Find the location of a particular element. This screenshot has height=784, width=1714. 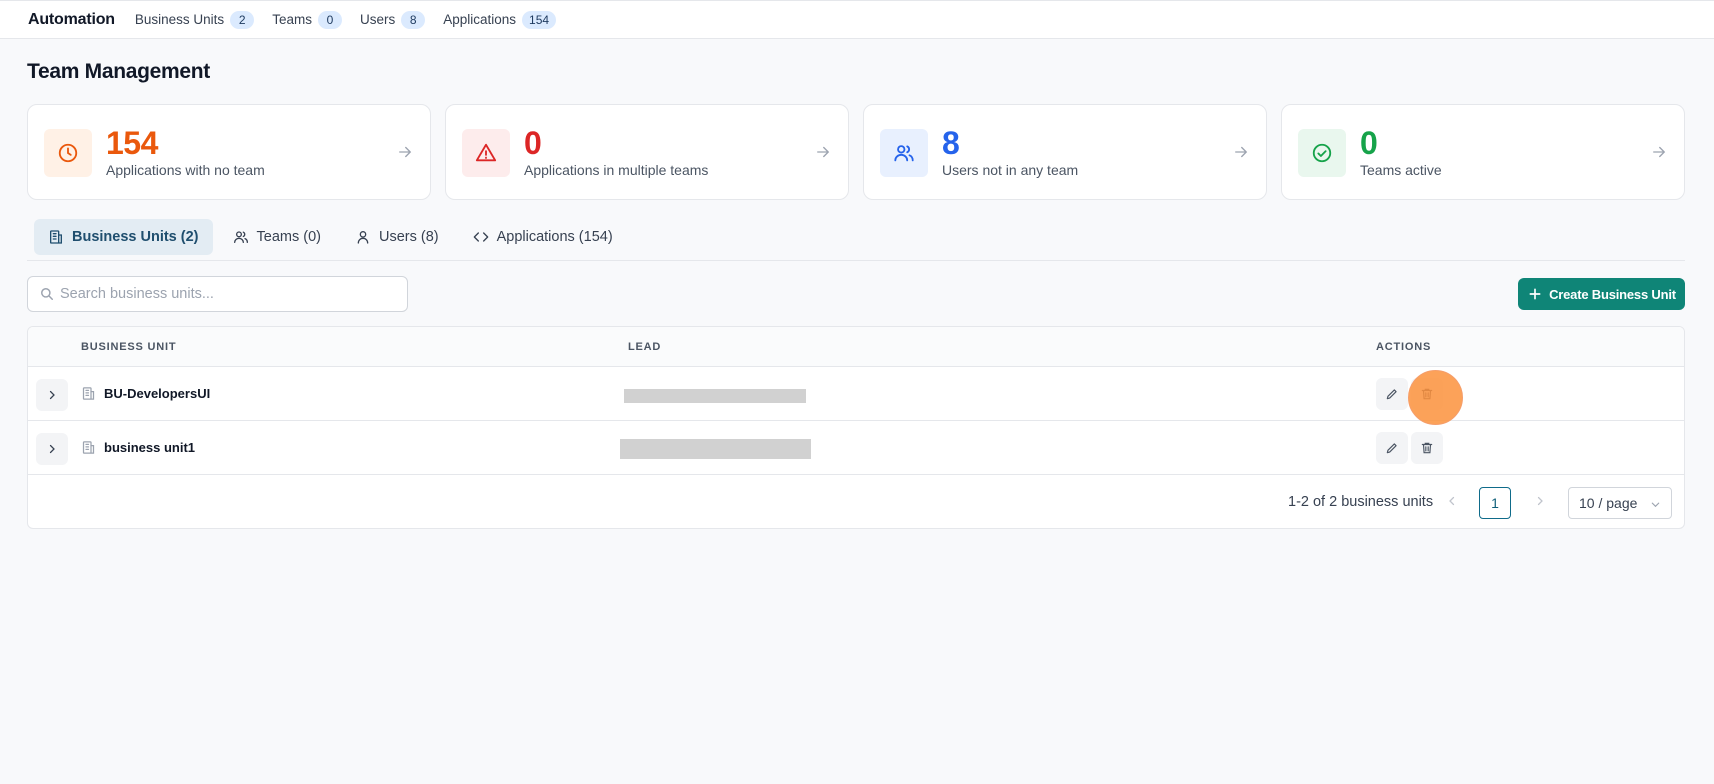

table-row: business unit1 is located at coordinates (856, 448).